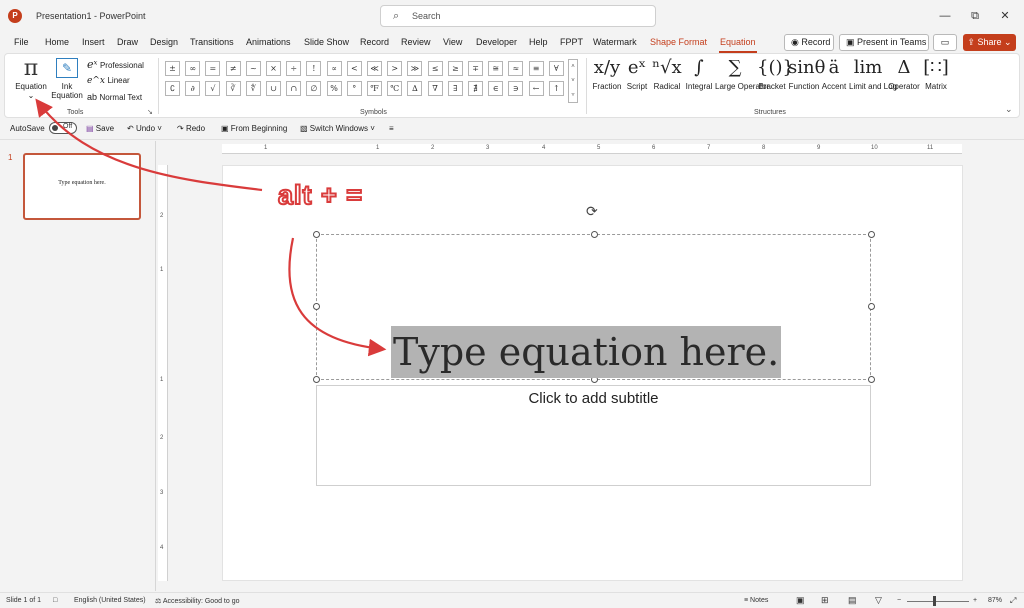 This screenshot has height=608, width=1024. I want to click on minimize-button: —, so click(945, 16).